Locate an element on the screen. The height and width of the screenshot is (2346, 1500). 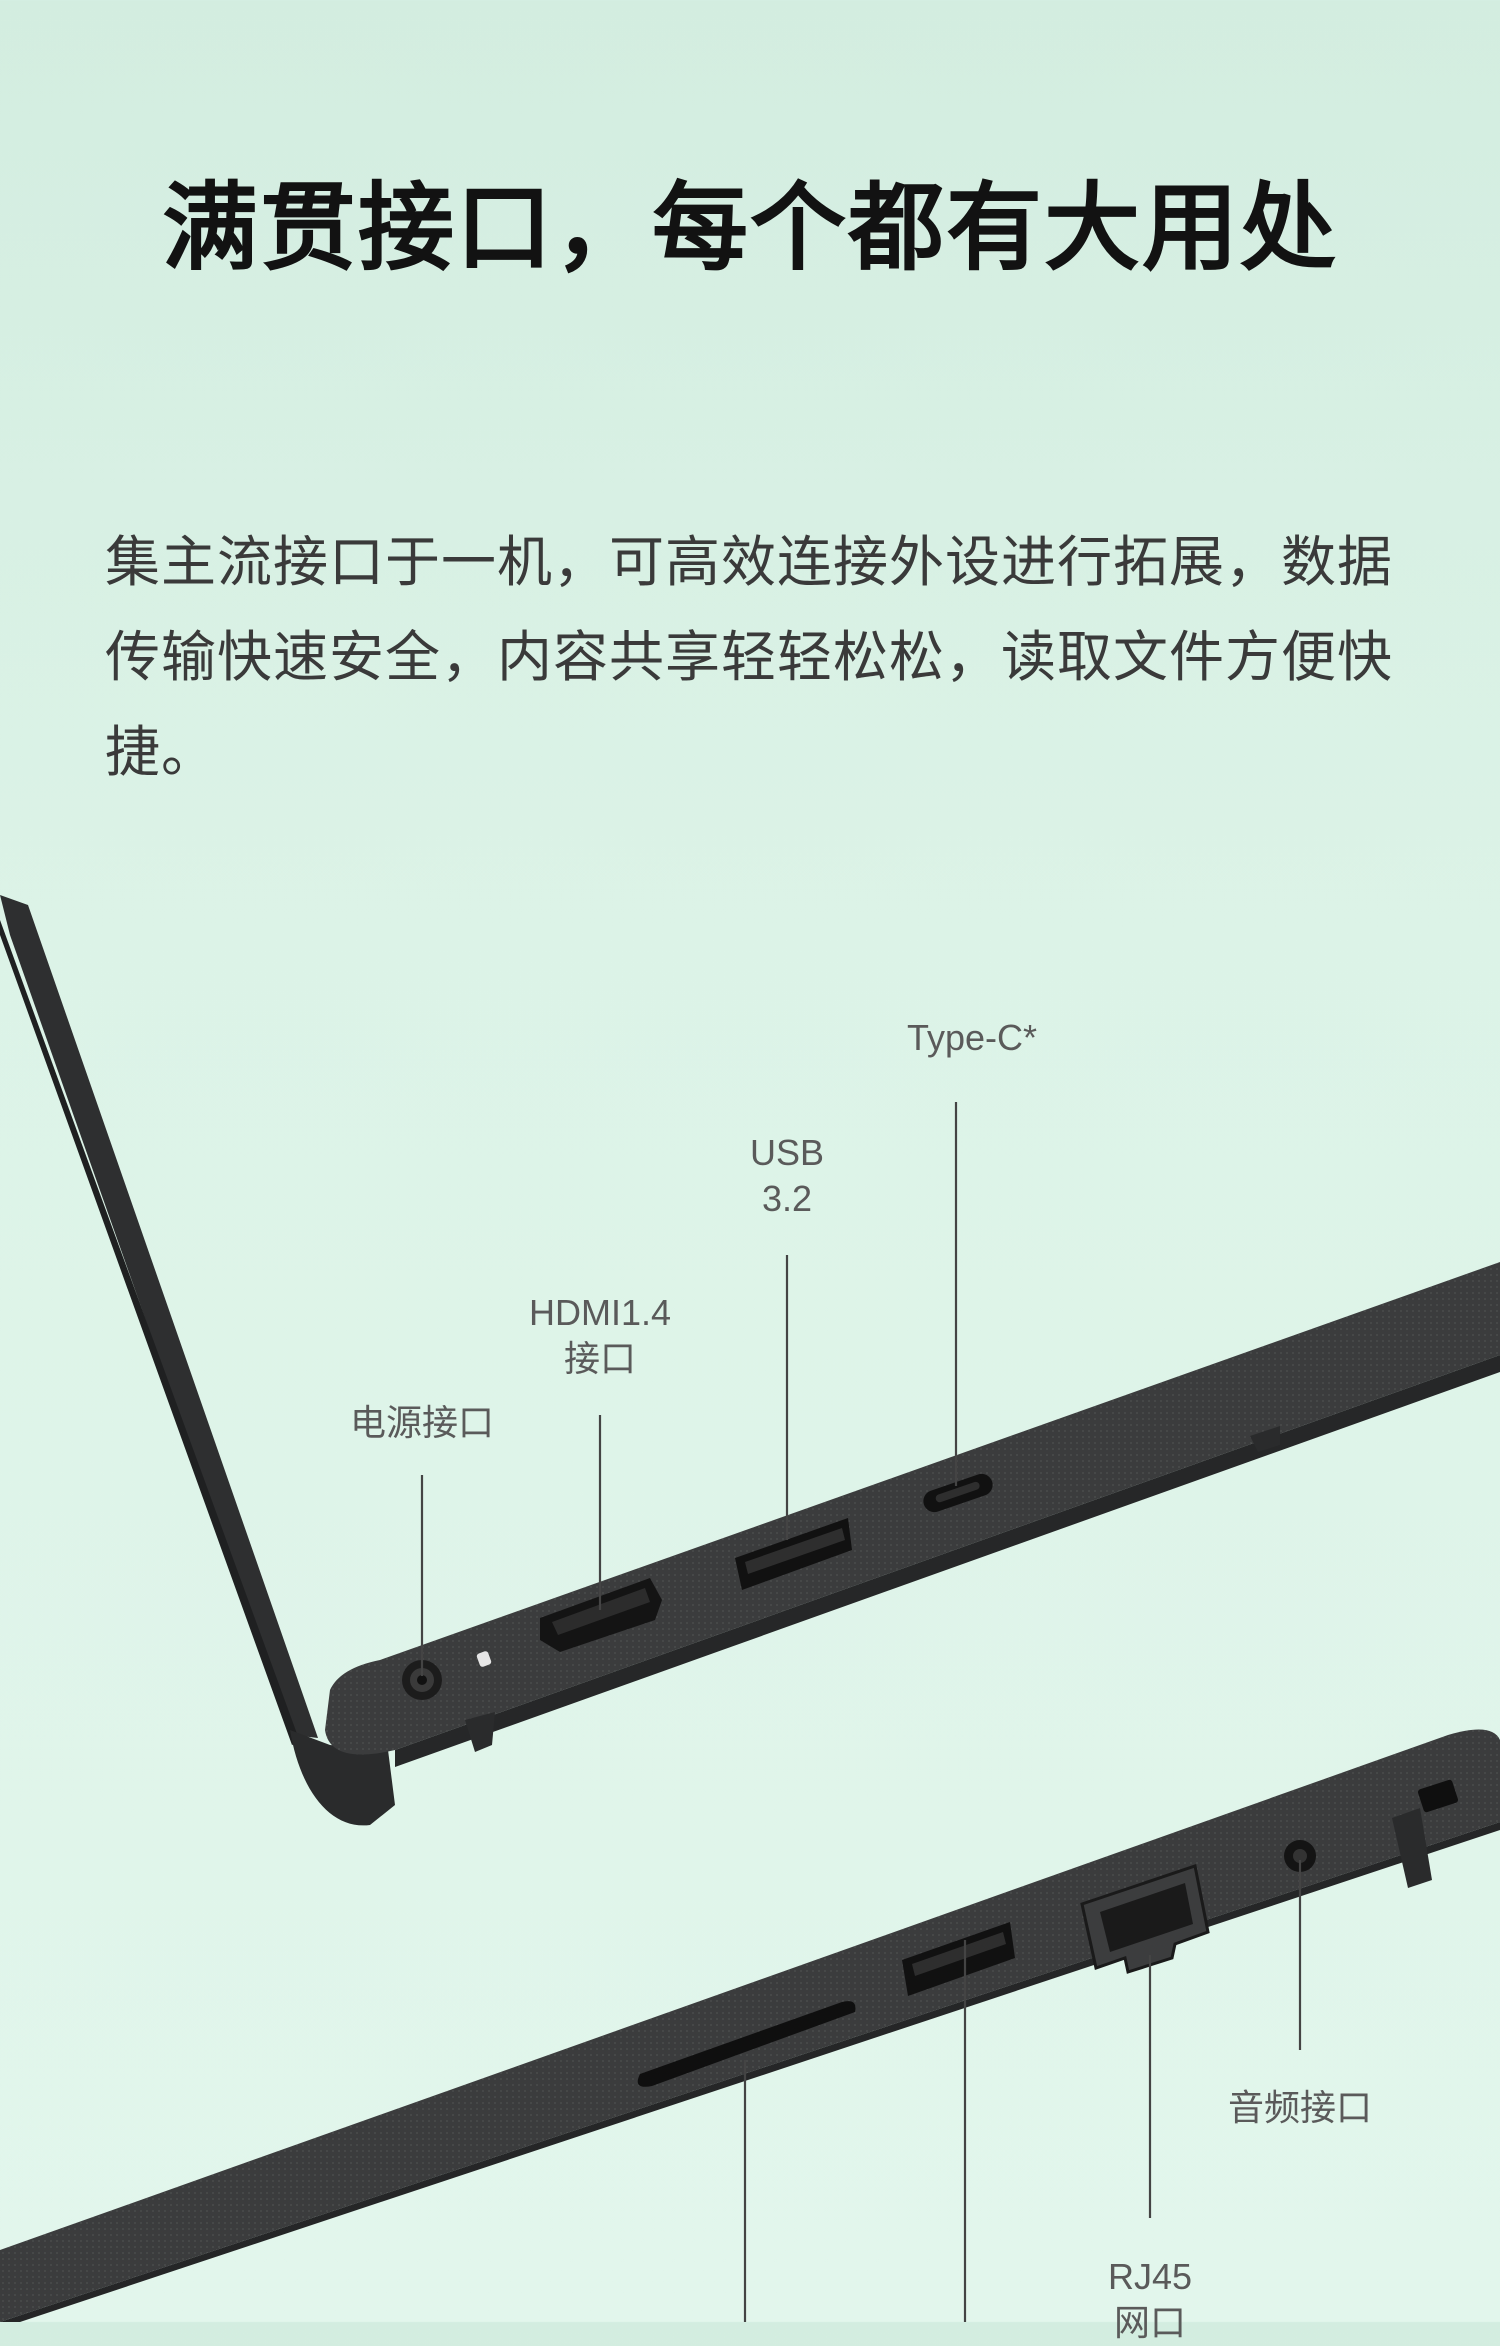
label-typec-port: Type-C* is located at coordinates (972, 1037).